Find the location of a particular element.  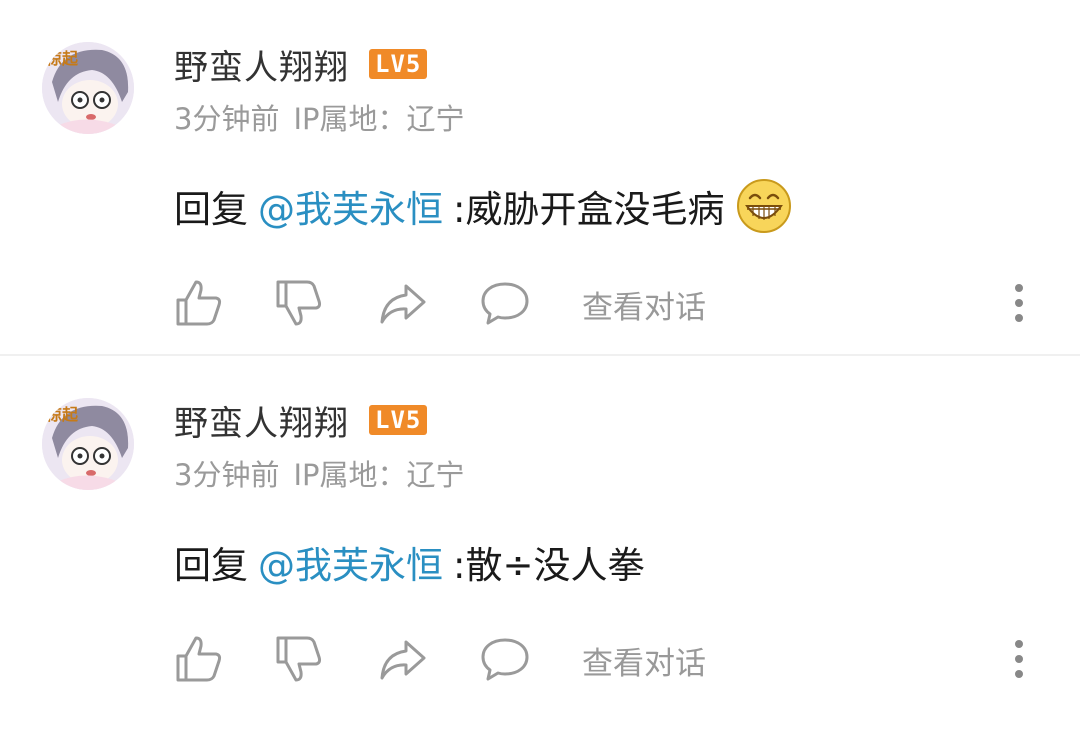

comment-body: :散÷没人拳 is located at coordinates (549, 565).